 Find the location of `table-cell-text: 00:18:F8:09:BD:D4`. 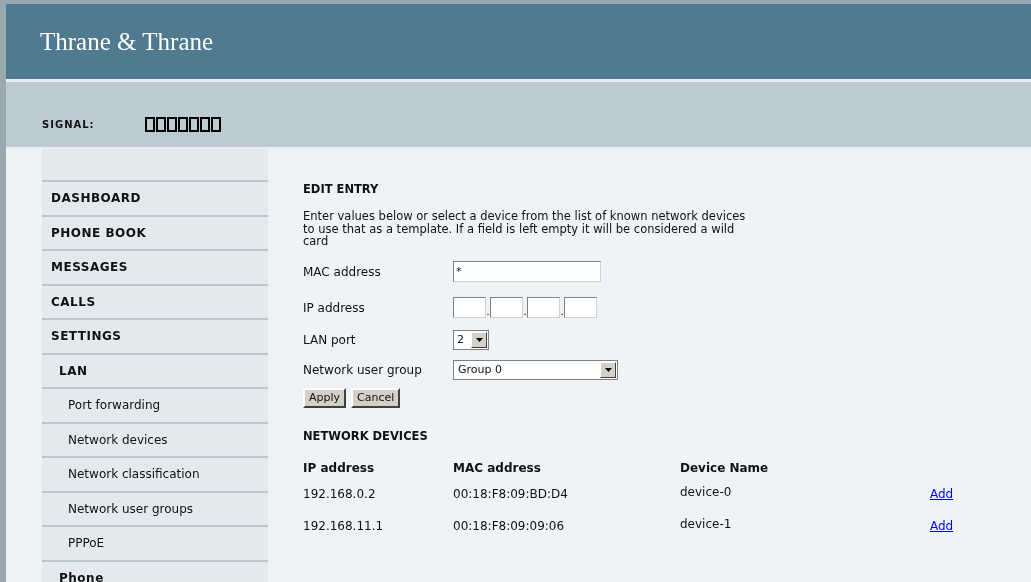

table-cell-text: 00:18:F8:09:BD:D4 is located at coordinates (511, 494).